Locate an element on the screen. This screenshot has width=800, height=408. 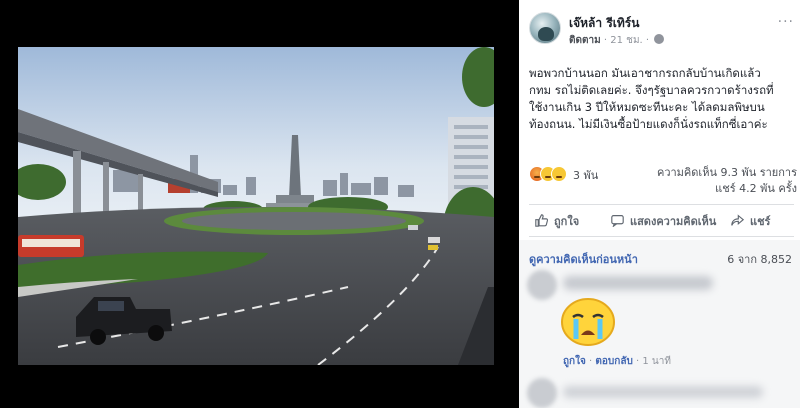
post-text-line: พอพวกบ้านนอก มันเอาชากรถกลับบ้านเกิดแล้ว is located at coordinates (645, 73).